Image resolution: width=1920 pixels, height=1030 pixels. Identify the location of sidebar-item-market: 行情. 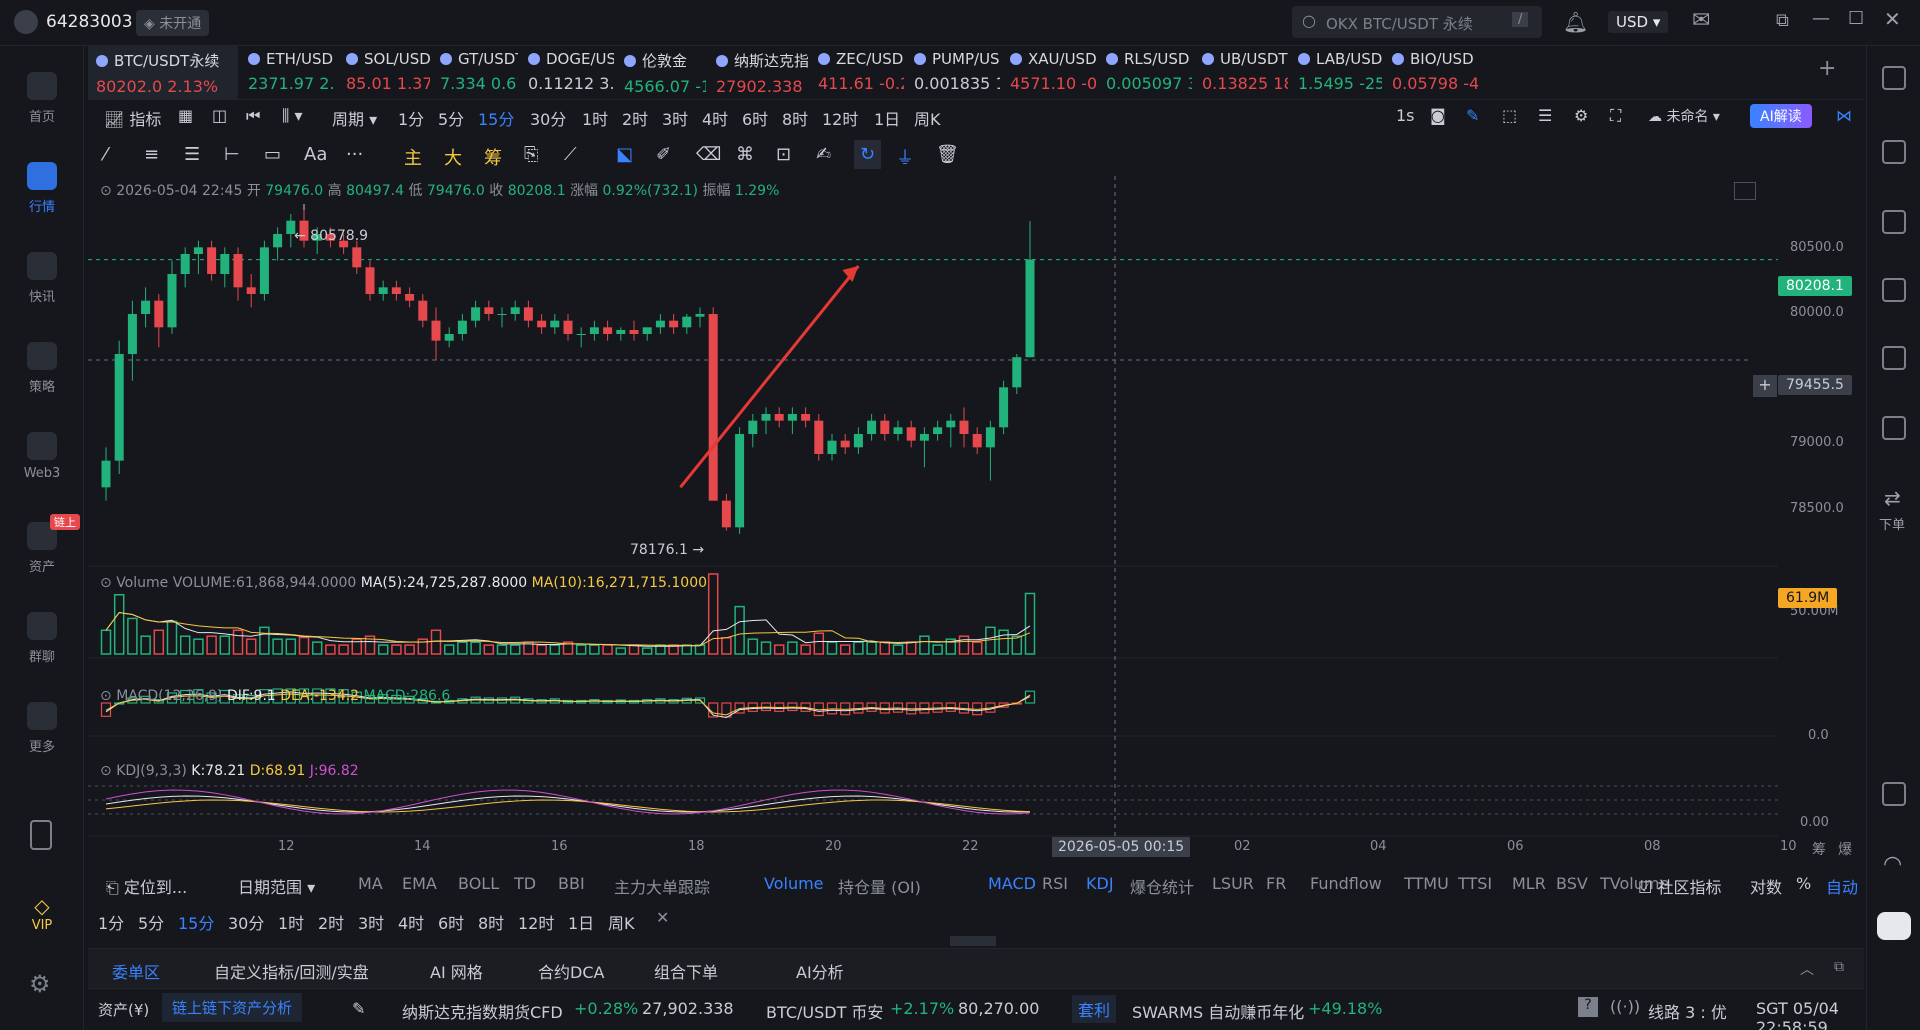
(42, 188).